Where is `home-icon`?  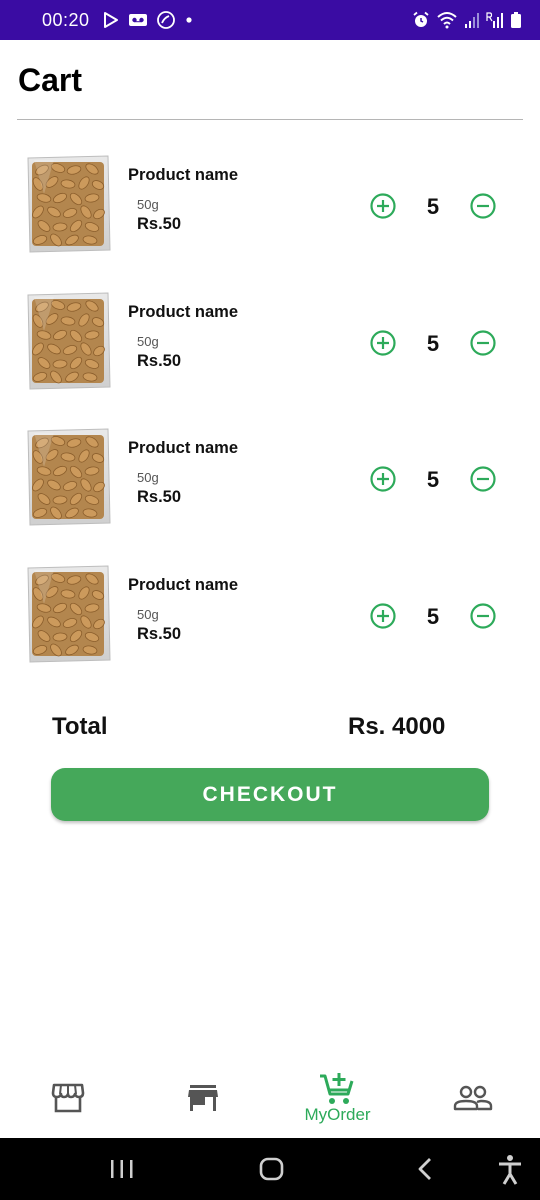 home-icon is located at coordinates (272, 1169).